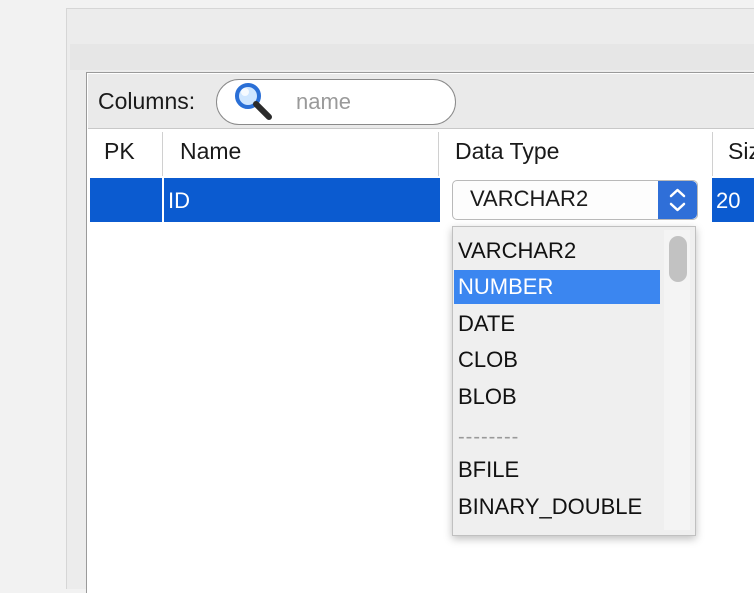  I want to click on dropdown-option-blob: BLOB, so click(557, 397).